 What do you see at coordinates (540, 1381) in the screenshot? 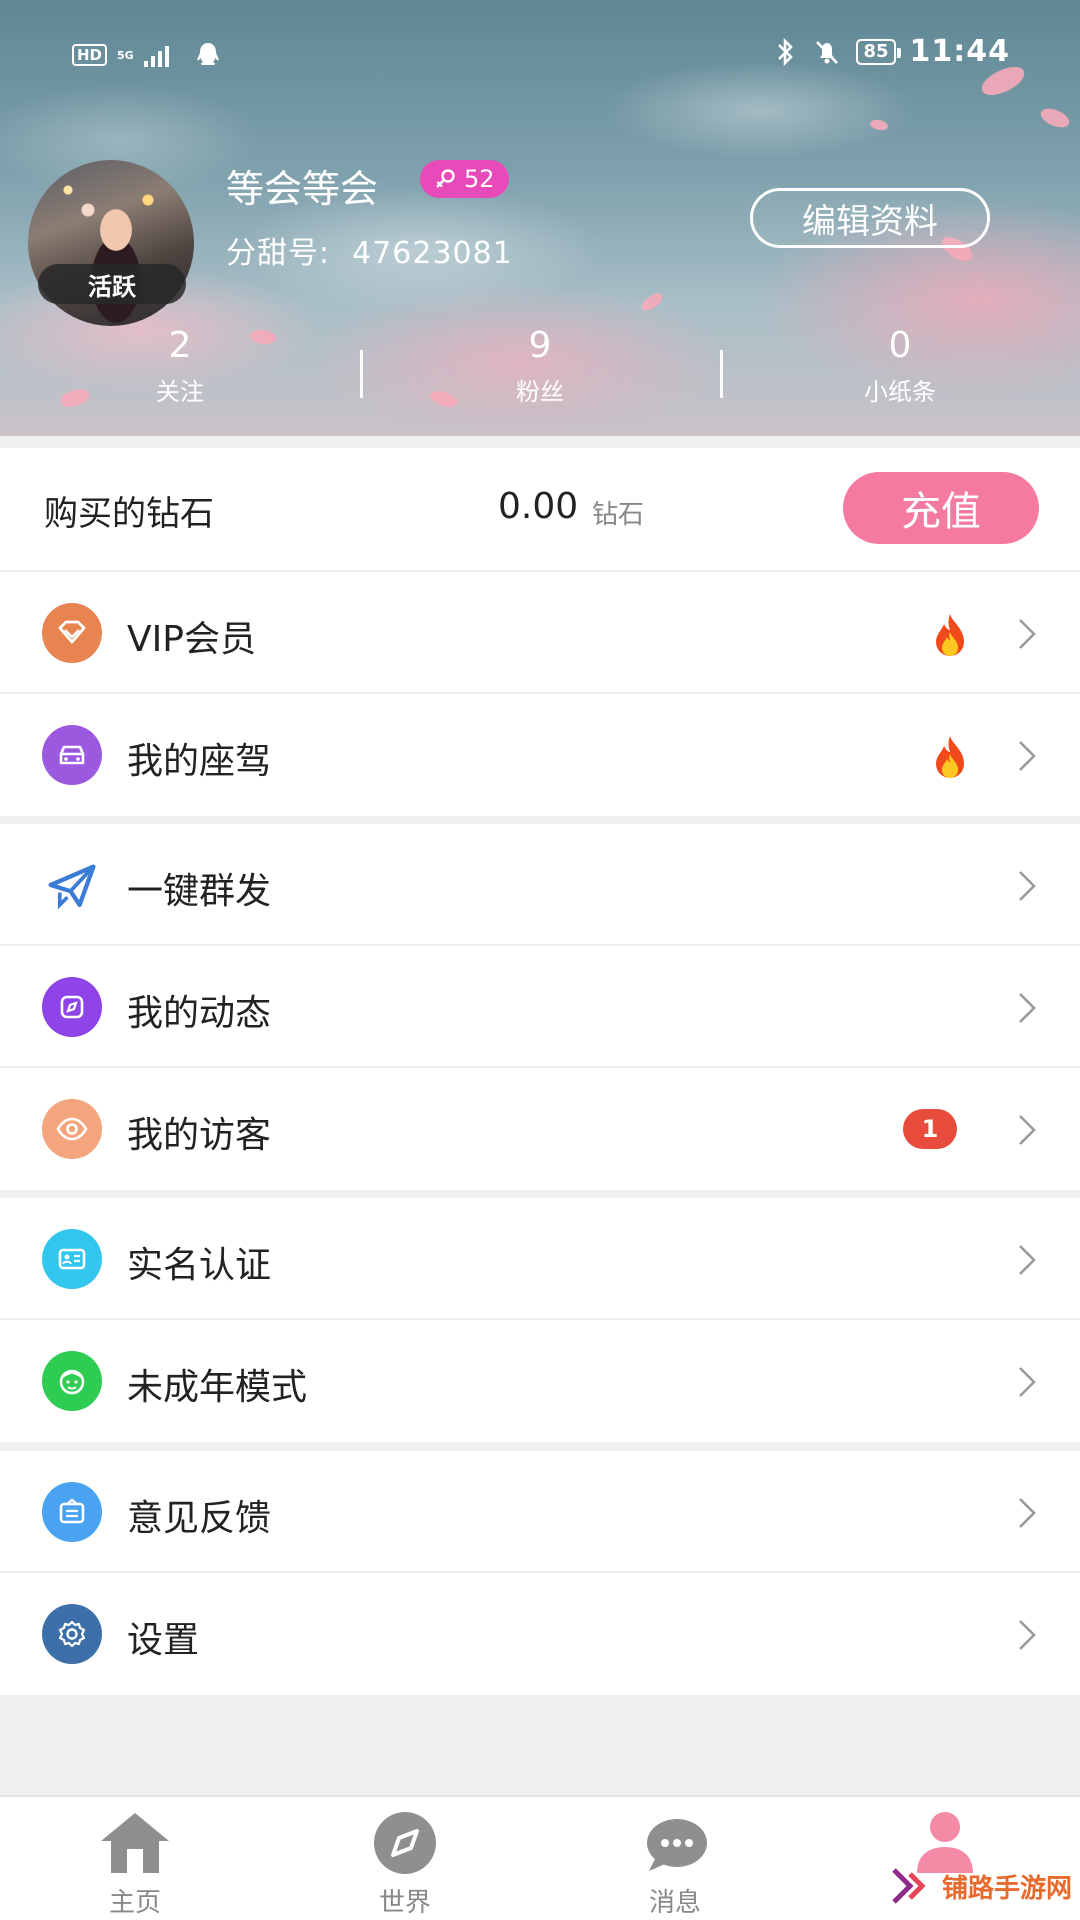
I see `menu-item-teen-mode: 未成年模式` at bounding box center [540, 1381].